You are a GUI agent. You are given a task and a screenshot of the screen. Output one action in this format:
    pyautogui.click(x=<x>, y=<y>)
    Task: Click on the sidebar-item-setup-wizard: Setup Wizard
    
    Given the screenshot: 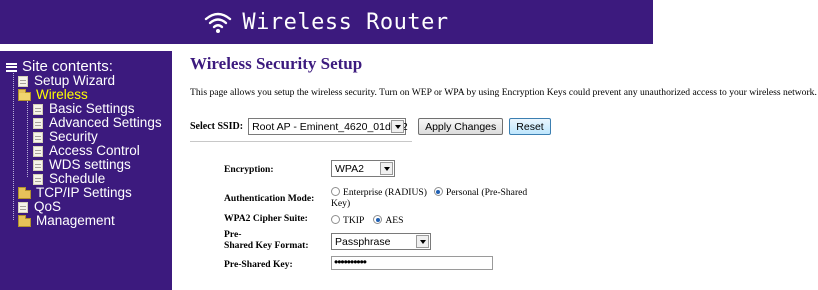 What is the action you would take?
    pyautogui.click(x=66, y=81)
    